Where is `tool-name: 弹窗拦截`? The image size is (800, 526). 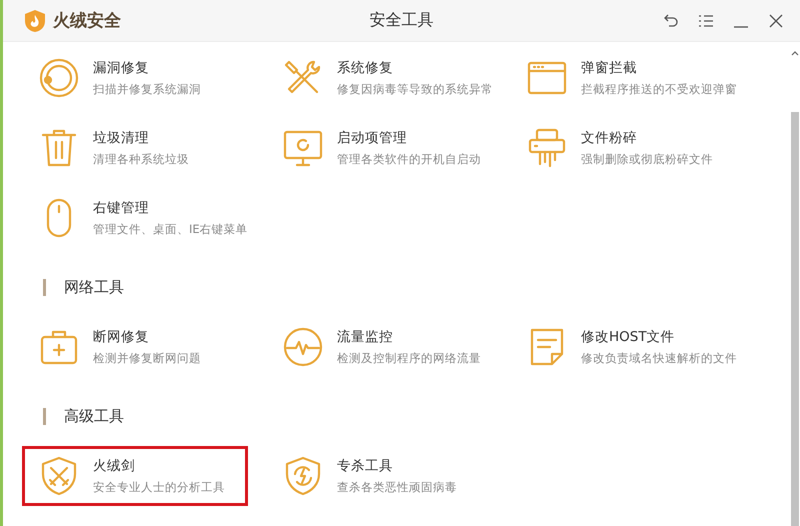
tool-name: 弹窗拦截 is located at coordinates (609, 68).